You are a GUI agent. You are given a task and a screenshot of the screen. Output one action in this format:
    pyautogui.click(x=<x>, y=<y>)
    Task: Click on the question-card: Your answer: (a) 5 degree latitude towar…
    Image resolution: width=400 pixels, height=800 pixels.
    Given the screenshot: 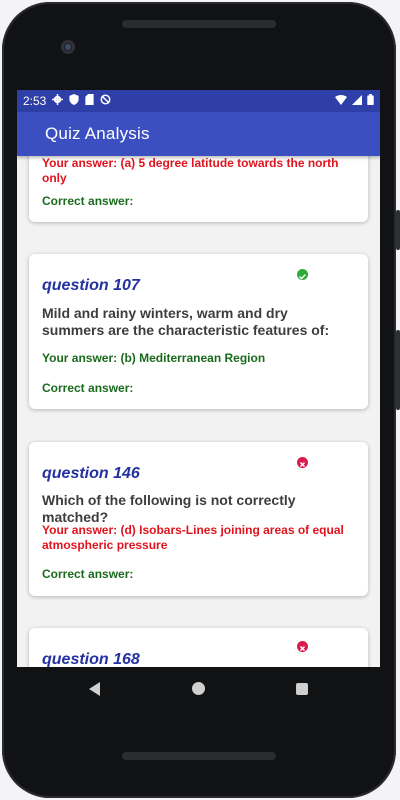 What is the action you would take?
    pyautogui.click(x=198, y=189)
    